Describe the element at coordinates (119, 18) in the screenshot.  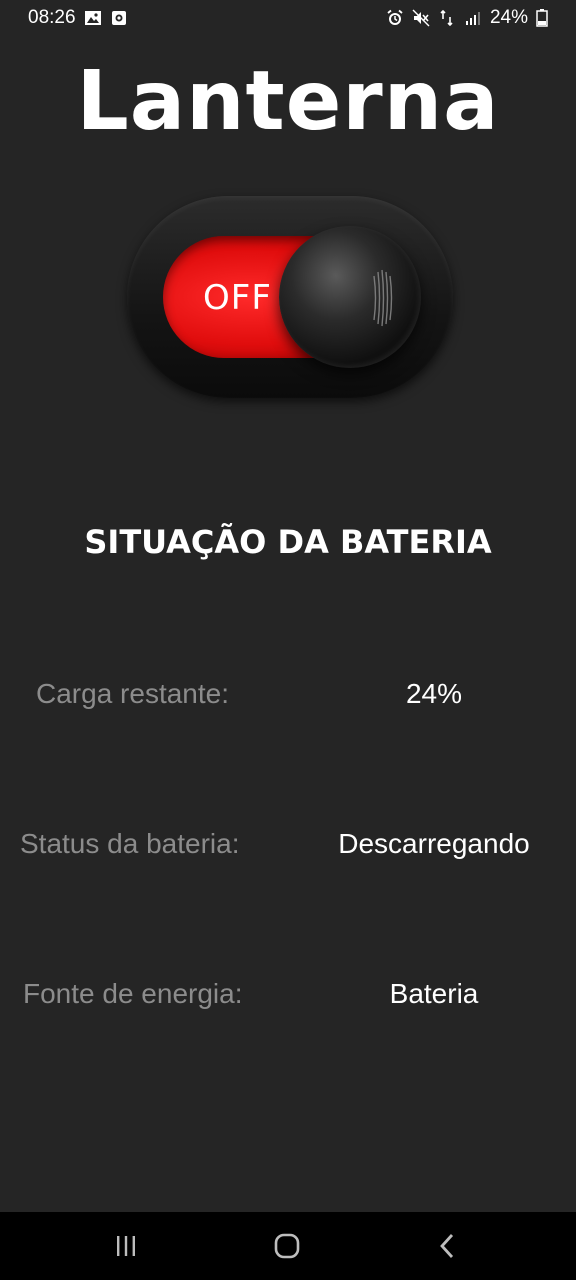
I see `screen-record-icon` at that location.